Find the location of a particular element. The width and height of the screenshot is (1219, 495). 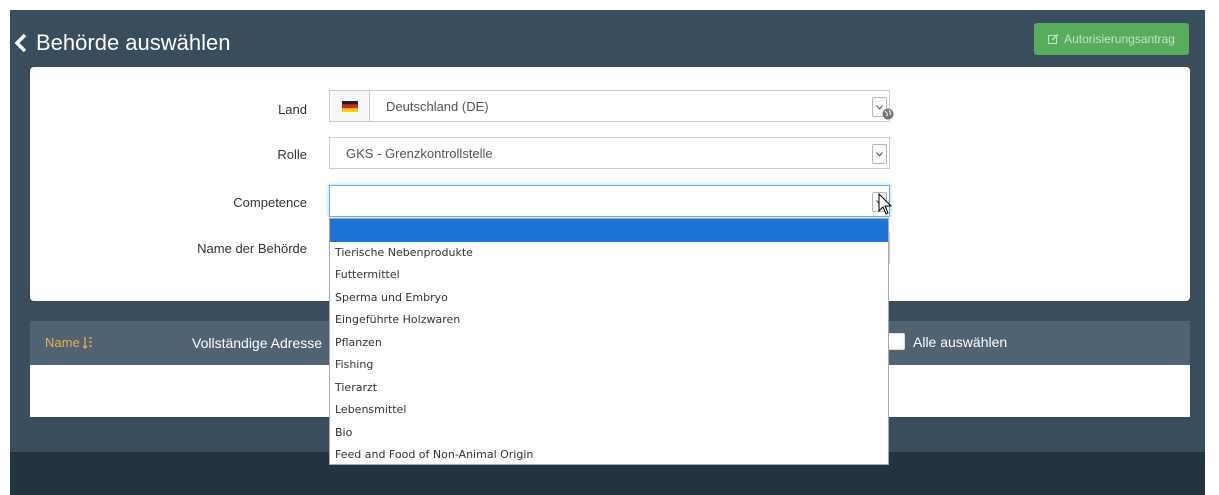

dropdown-option: Futtermittel is located at coordinates (609, 275).